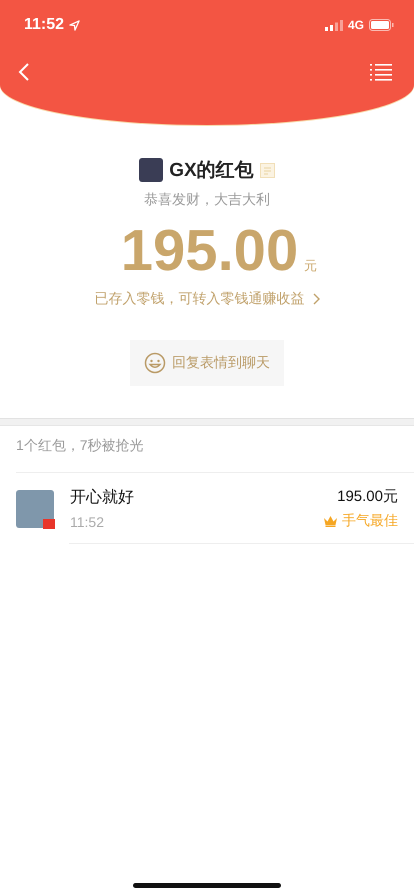 This screenshot has height=896, width=414. Describe the element at coordinates (370, 521) in the screenshot. I see `best-luck-label: 手气最佳` at that location.